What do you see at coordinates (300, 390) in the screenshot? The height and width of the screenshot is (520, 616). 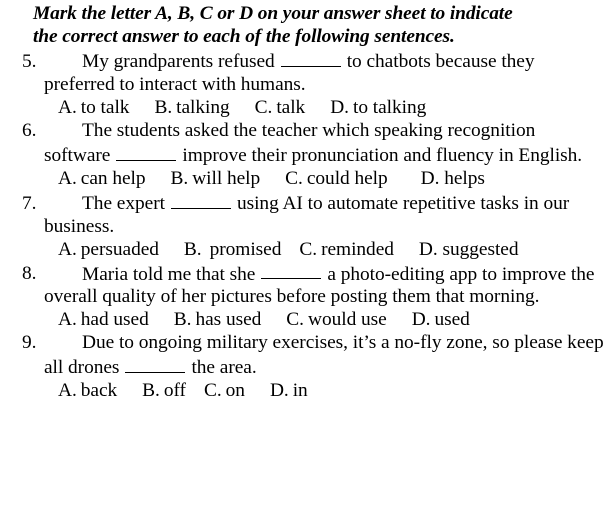 I see `option-text-d: in` at bounding box center [300, 390].